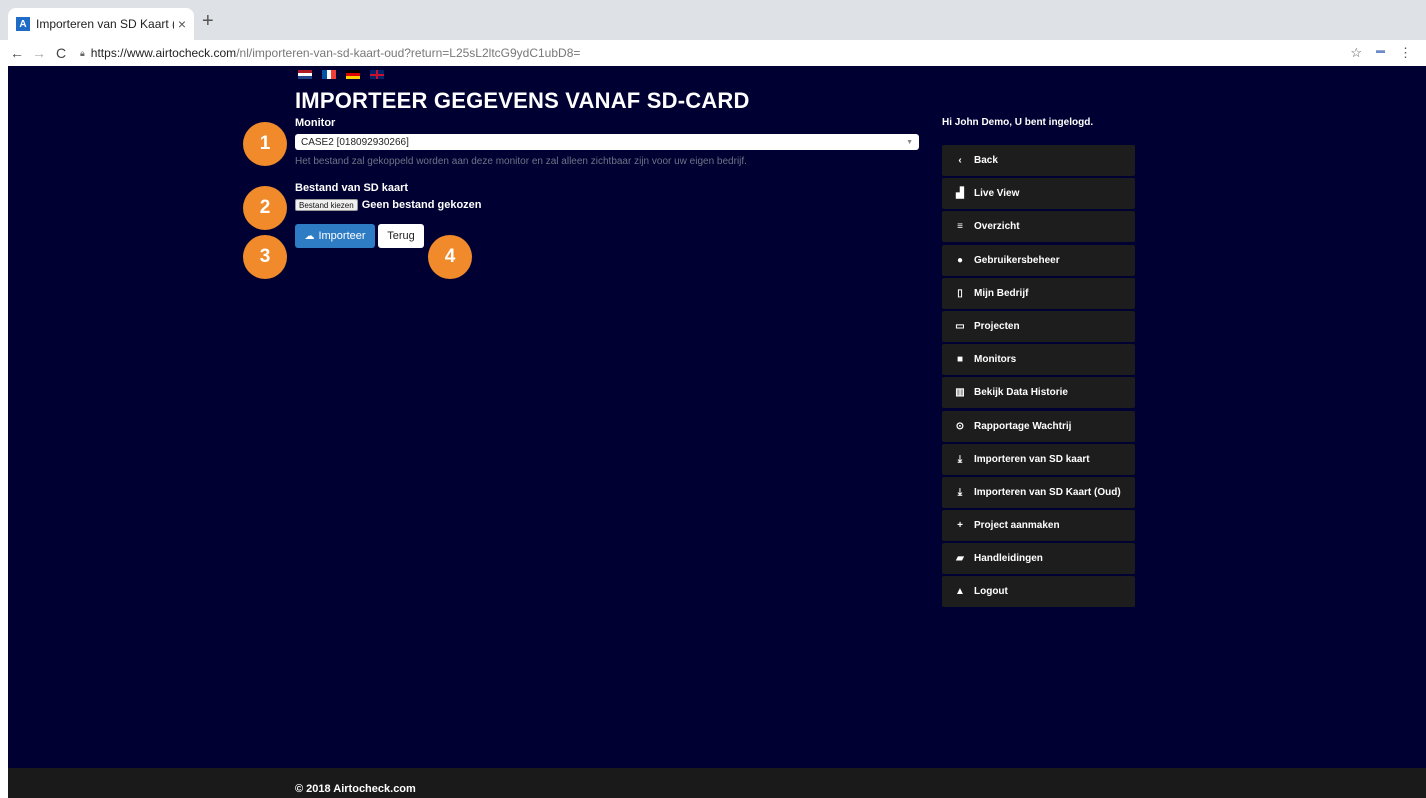 The height and width of the screenshot is (798, 1426). What do you see at coordinates (82, 52) in the screenshot?
I see `lock-icon: 🔒︎` at bounding box center [82, 52].